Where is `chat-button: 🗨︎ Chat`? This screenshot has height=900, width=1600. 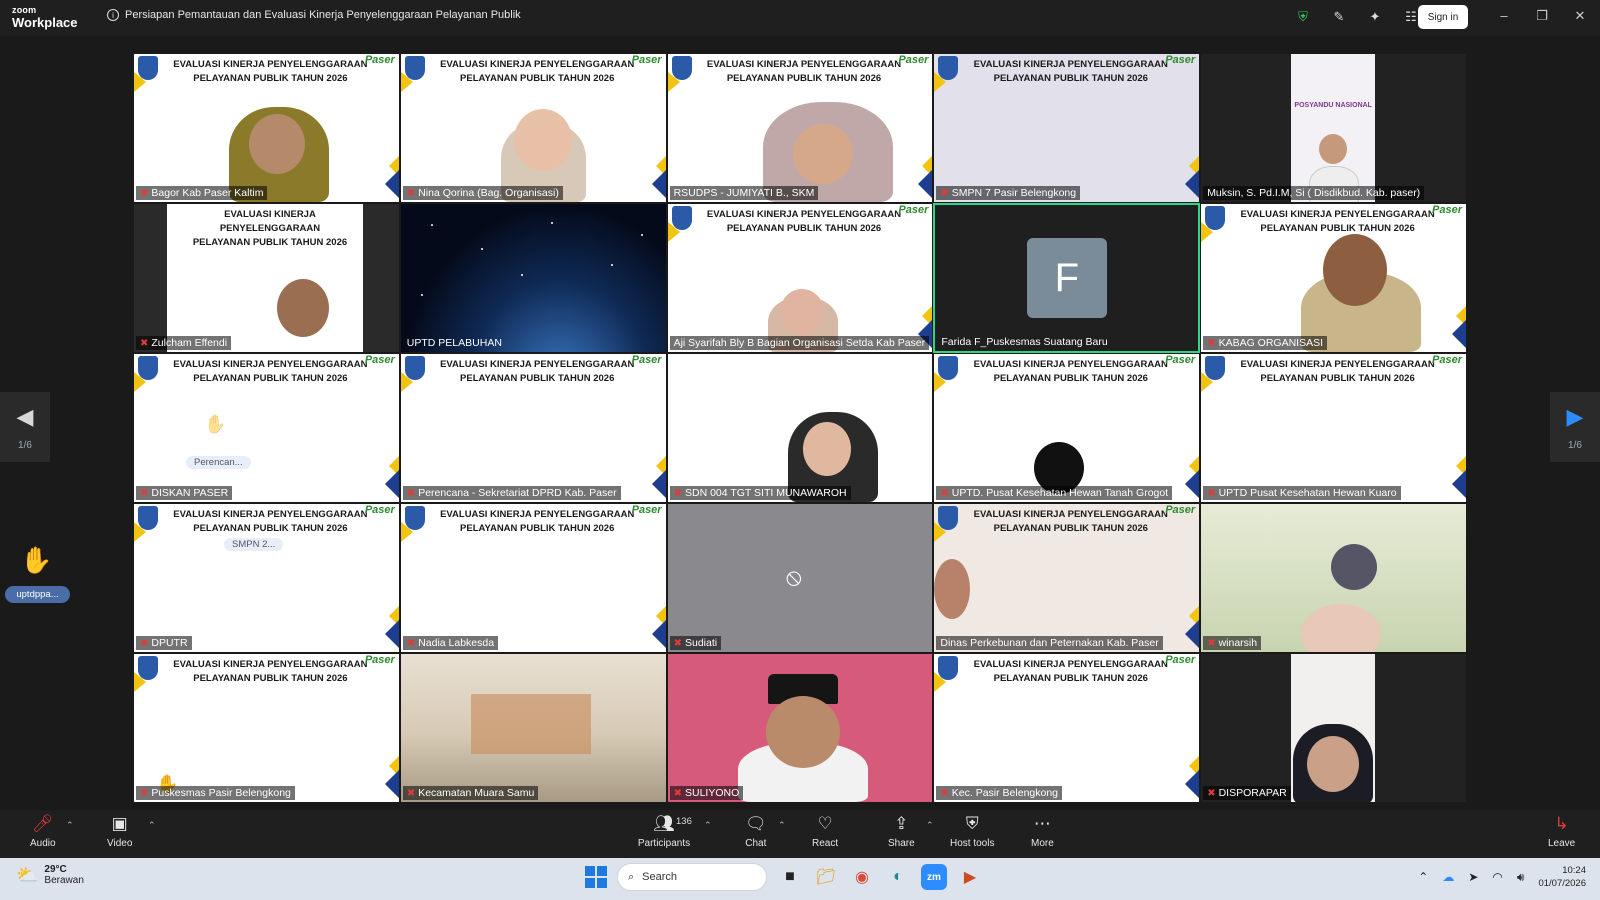
chat-button: 🗨︎ Chat is located at coordinates (756, 831).